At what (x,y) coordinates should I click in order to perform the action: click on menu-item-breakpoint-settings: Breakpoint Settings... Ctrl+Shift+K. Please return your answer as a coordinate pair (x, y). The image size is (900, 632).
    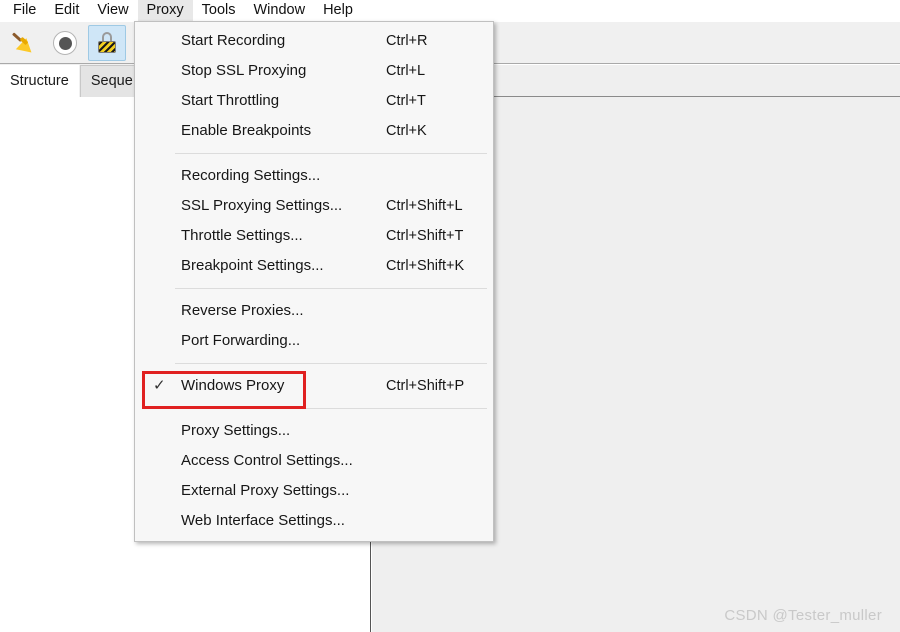
    Looking at the image, I should click on (314, 266).